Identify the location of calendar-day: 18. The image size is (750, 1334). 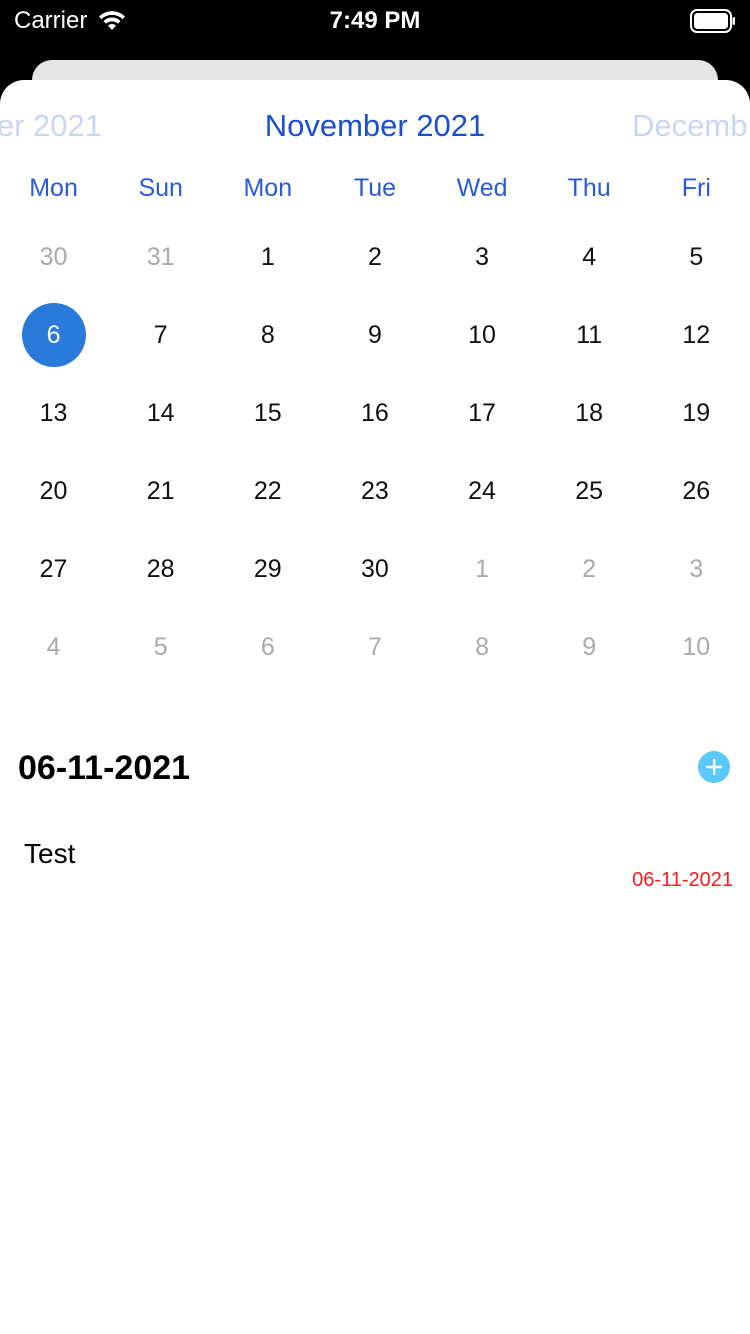
(589, 413).